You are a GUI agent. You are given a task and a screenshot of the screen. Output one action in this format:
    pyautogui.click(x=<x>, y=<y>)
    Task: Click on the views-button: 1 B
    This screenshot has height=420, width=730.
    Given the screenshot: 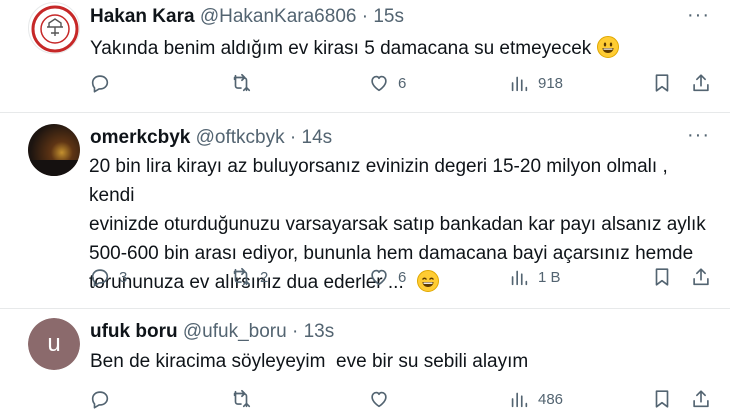 What is the action you would take?
    pyautogui.click(x=534, y=277)
    